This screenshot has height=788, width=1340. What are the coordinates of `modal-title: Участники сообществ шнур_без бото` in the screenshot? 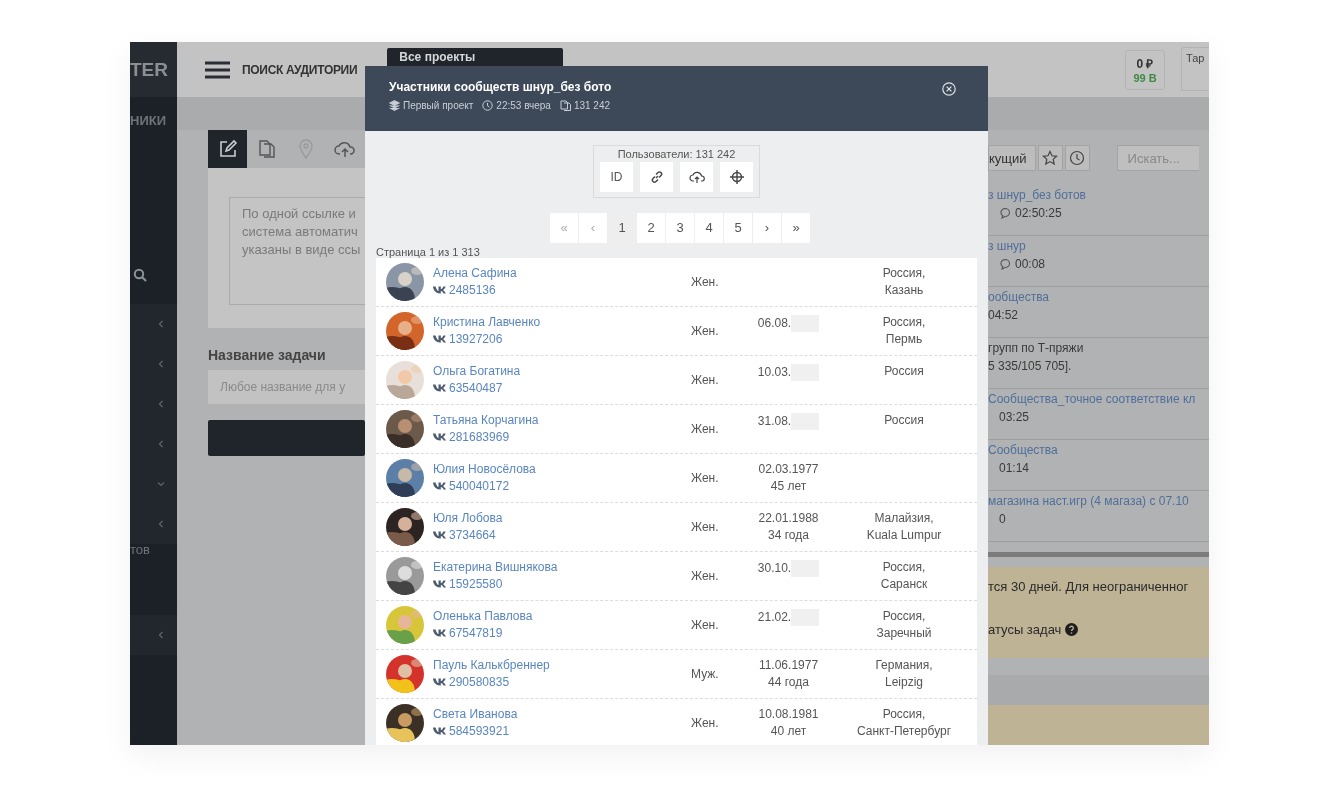 It's located at (500, 87).